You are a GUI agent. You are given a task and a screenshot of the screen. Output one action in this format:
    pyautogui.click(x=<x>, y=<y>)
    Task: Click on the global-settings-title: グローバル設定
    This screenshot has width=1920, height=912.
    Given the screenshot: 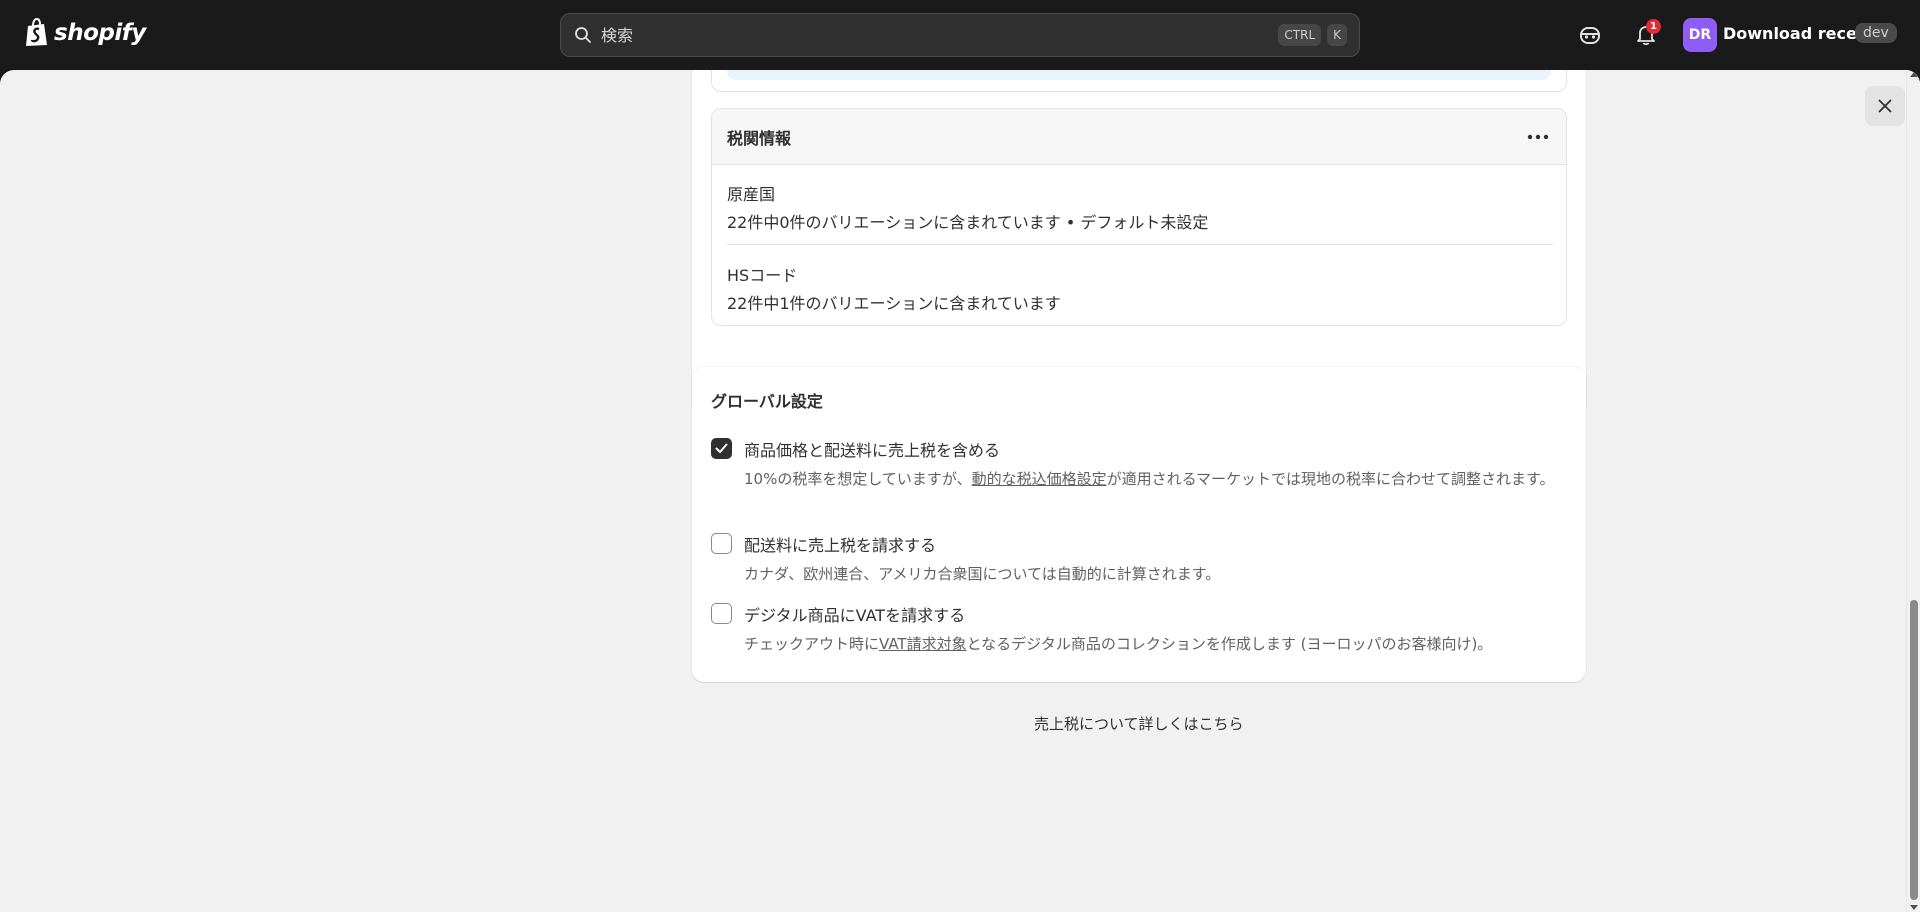 What is the action you would take?
    pyautogui.click(x=767, y=401)
    